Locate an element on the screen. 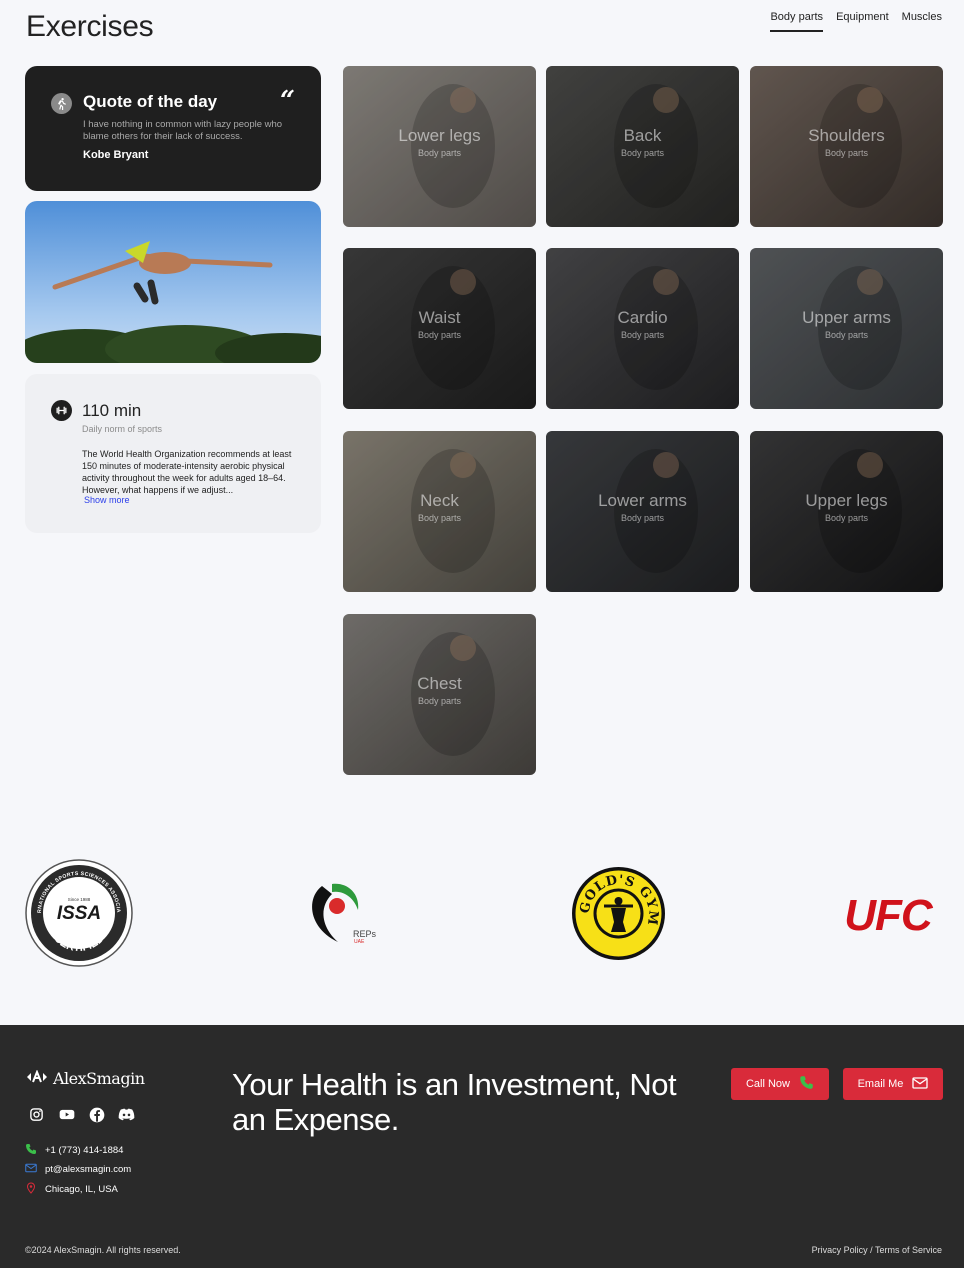 The height and width of the screenshot is (1268, 964). contact-phone: +1 (773) 414-1884 is located at coordinates (74, 1150).